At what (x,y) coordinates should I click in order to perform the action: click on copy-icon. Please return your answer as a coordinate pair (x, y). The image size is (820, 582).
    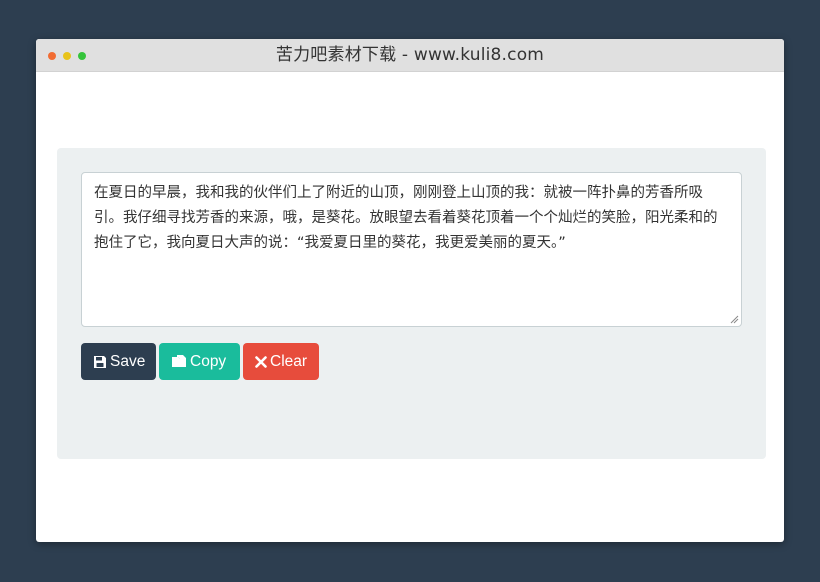
    Looking at the image, I should click on (179, 362).